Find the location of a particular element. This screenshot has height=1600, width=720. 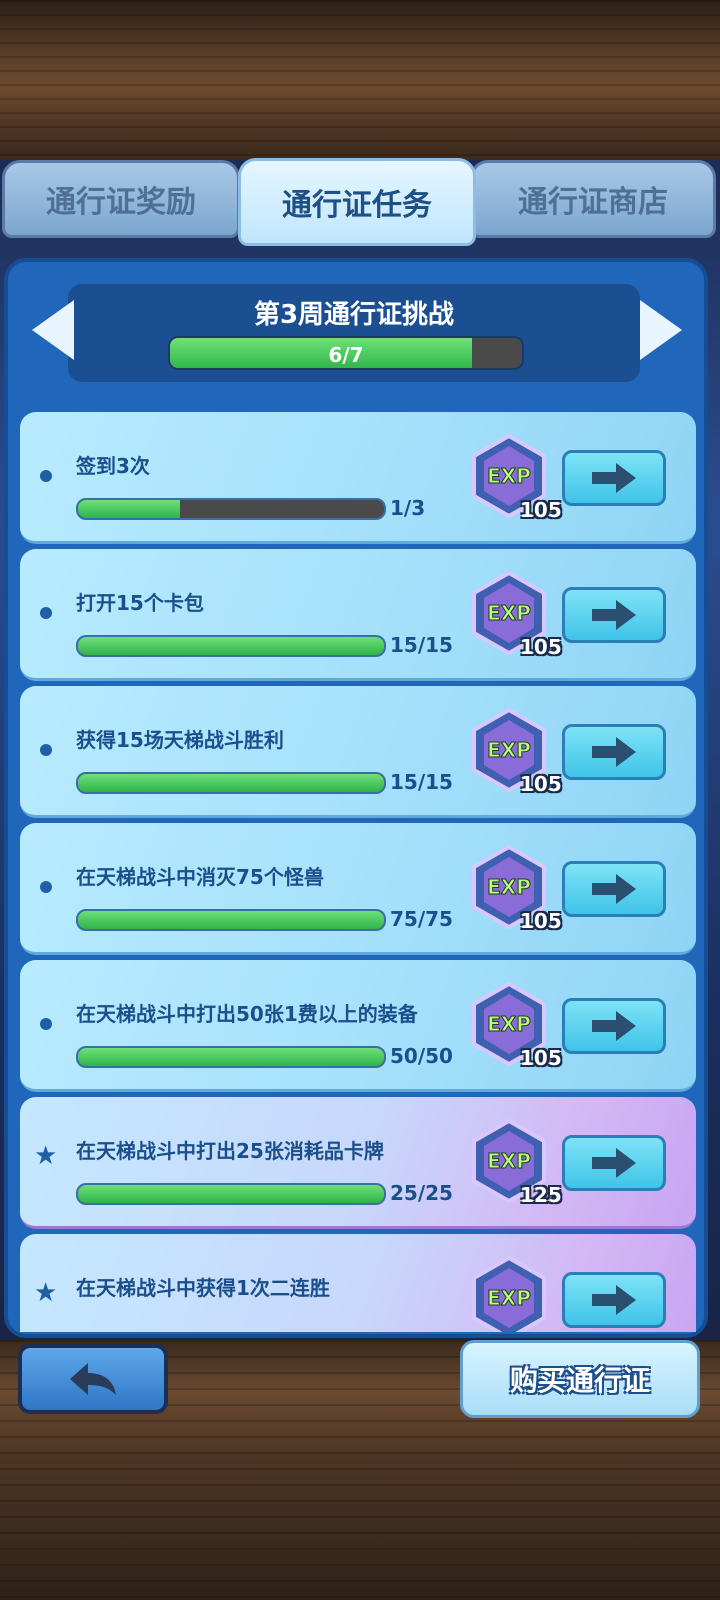

challenge-progress-bar: 6/7 is located at coordinates (346, 353).